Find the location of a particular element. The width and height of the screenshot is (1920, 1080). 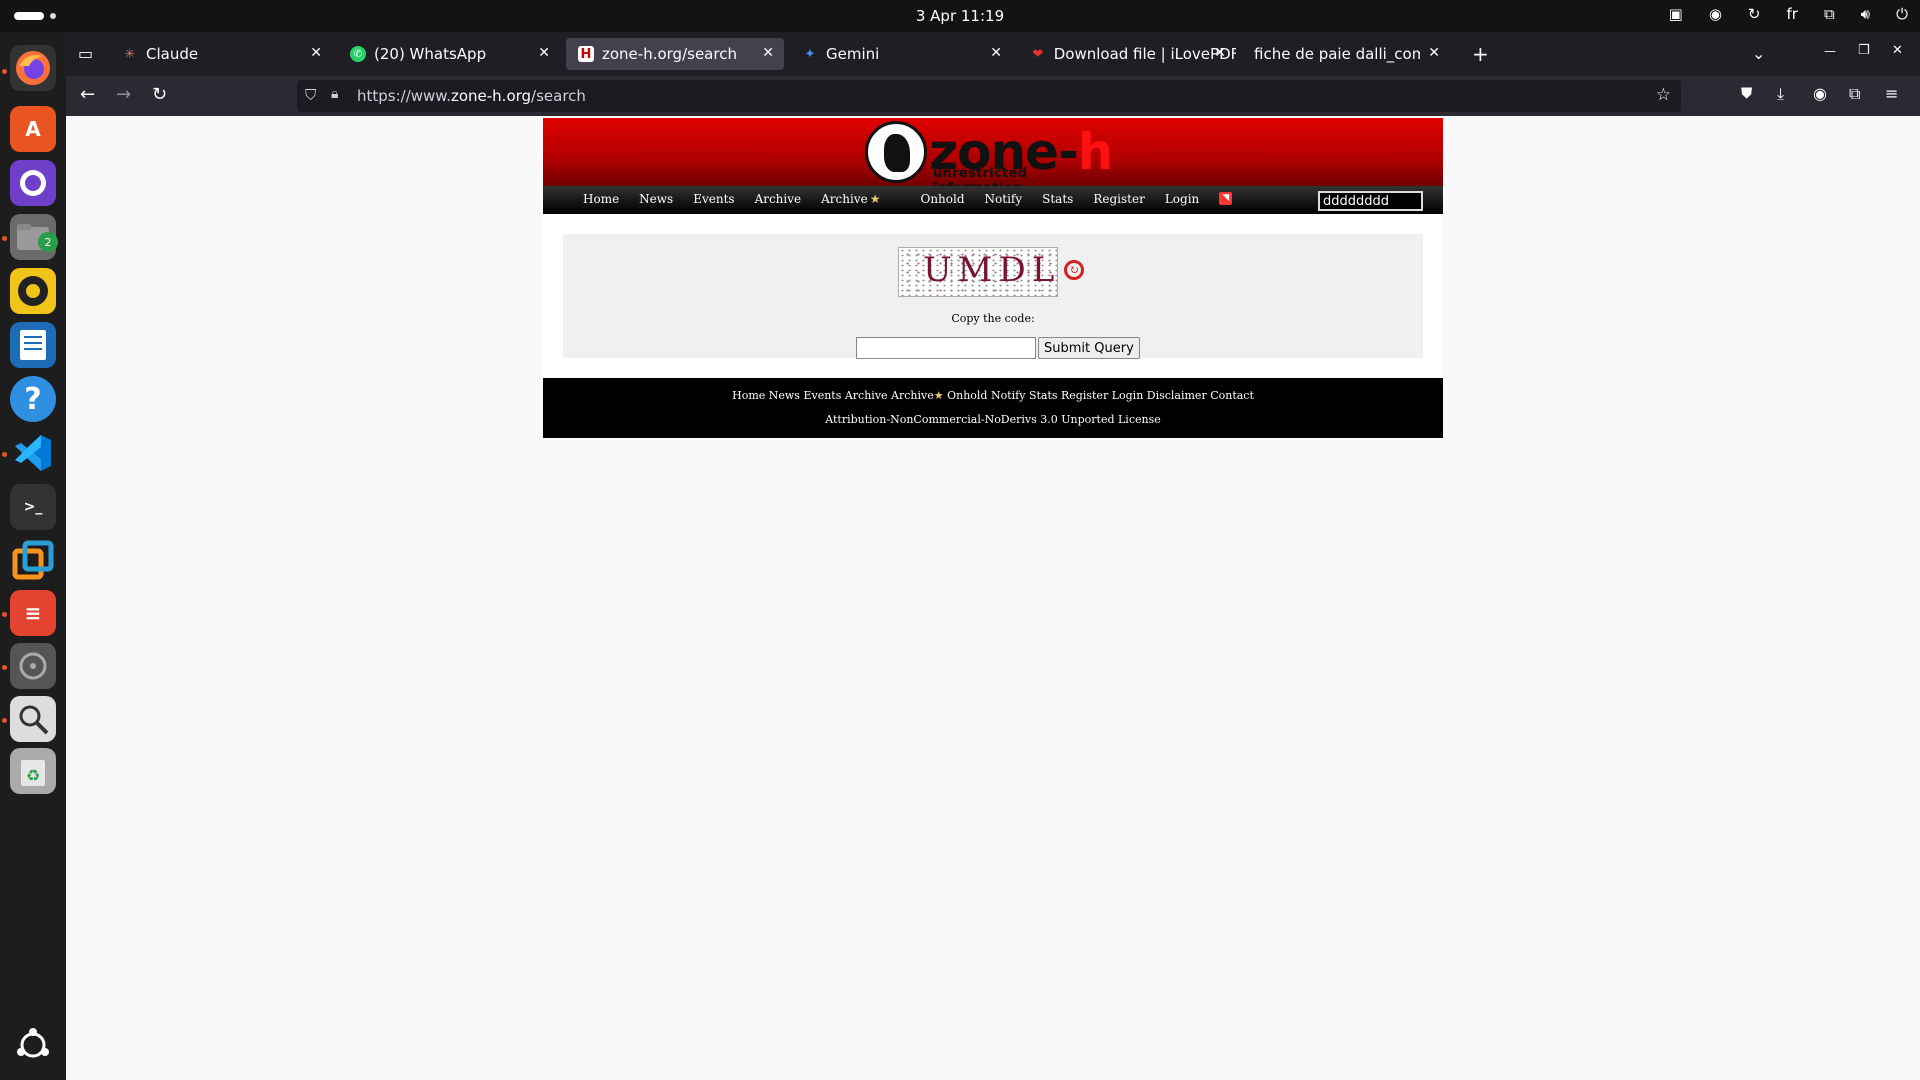

claude-icon: ✳ is located at coordinates (130, 54).